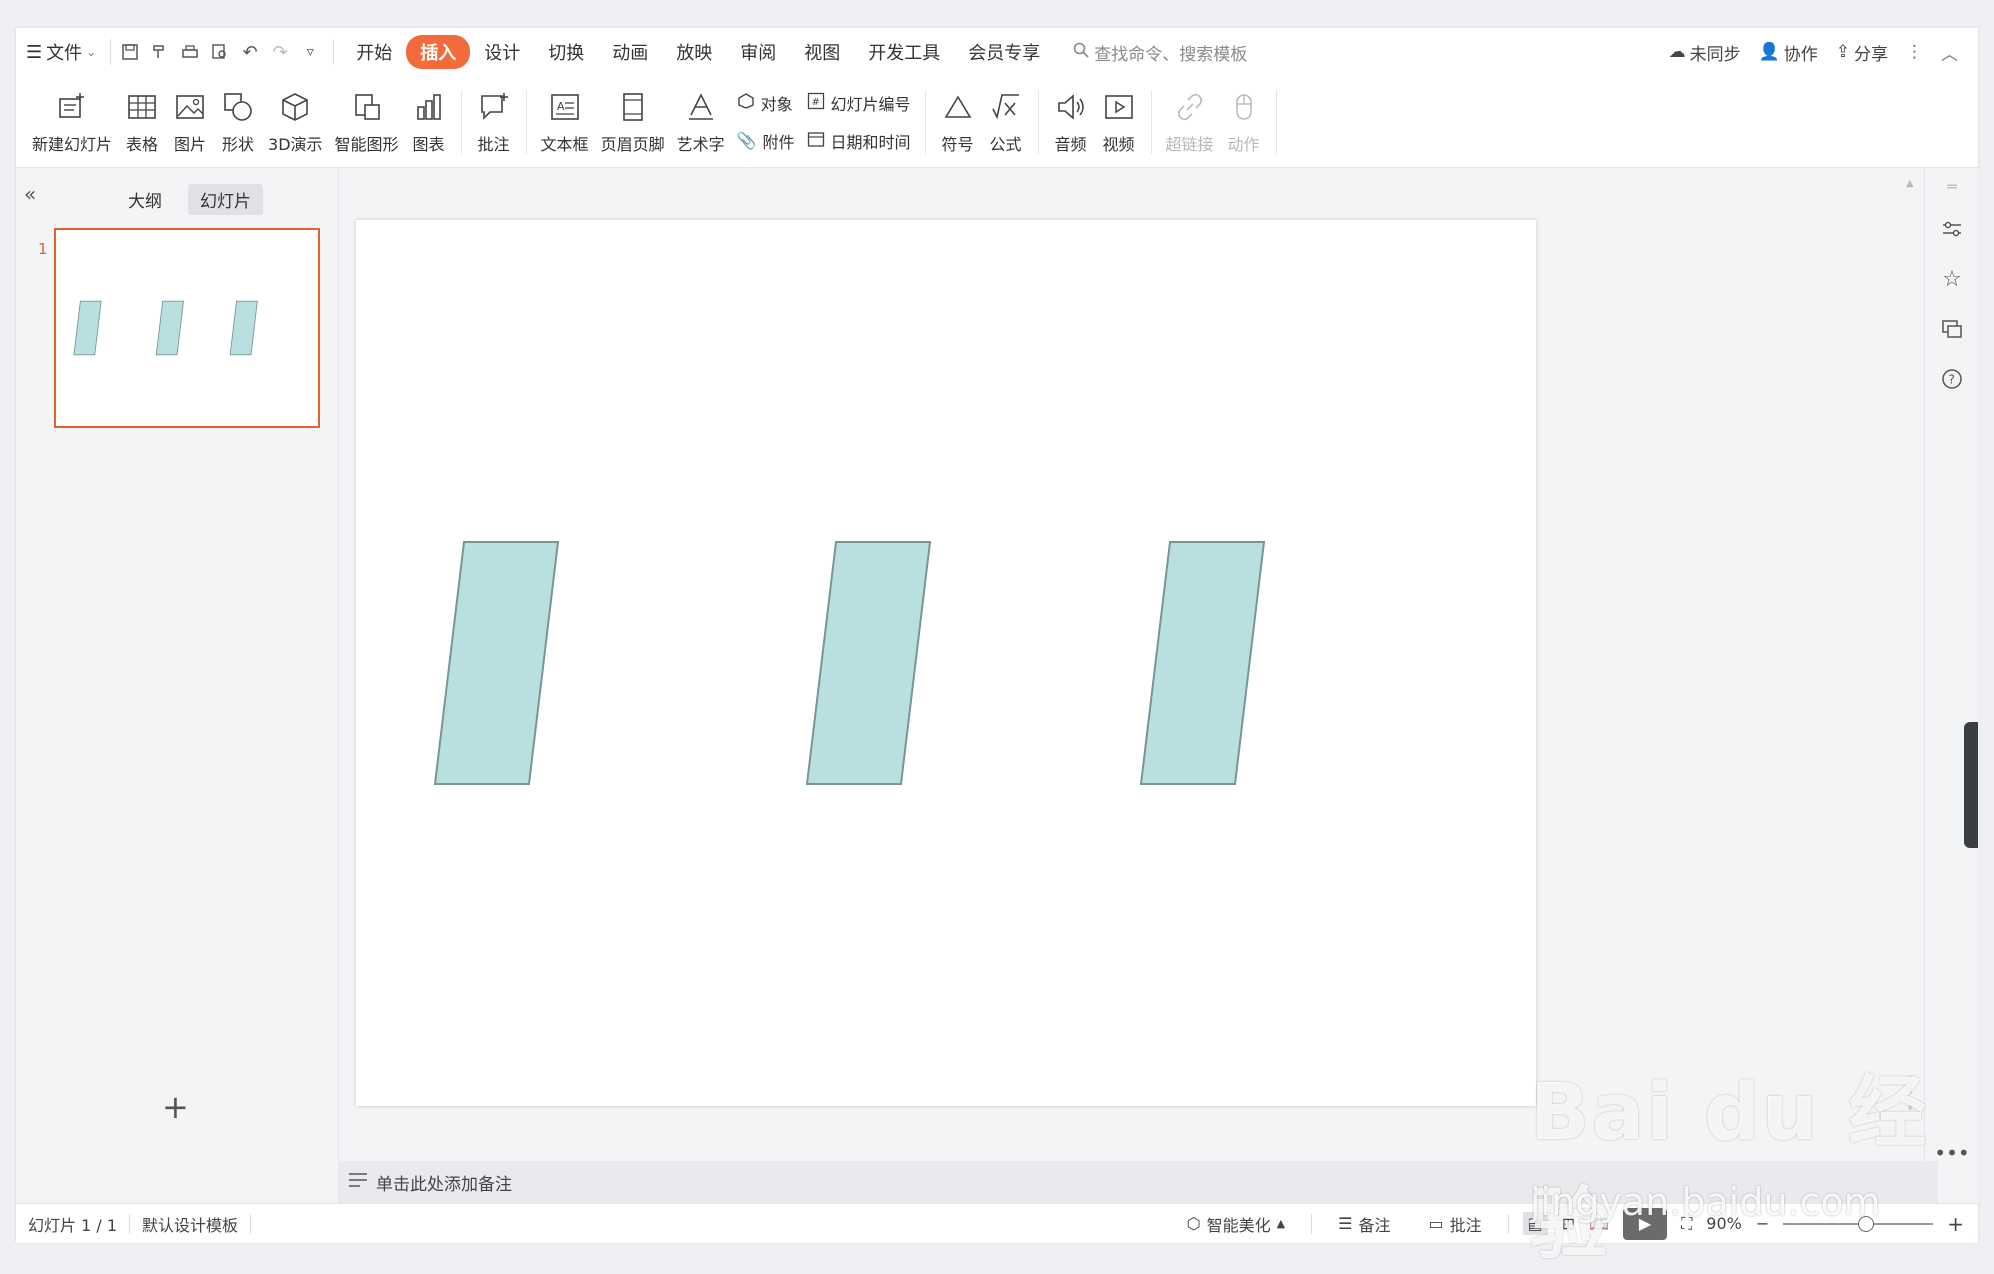 The image size is (1994, 1274). What do you see at coordinates (1193, 1223) in the screenshot?
I see `cube-outline-icon: ⬡` at bounding box center [1193, 1223].